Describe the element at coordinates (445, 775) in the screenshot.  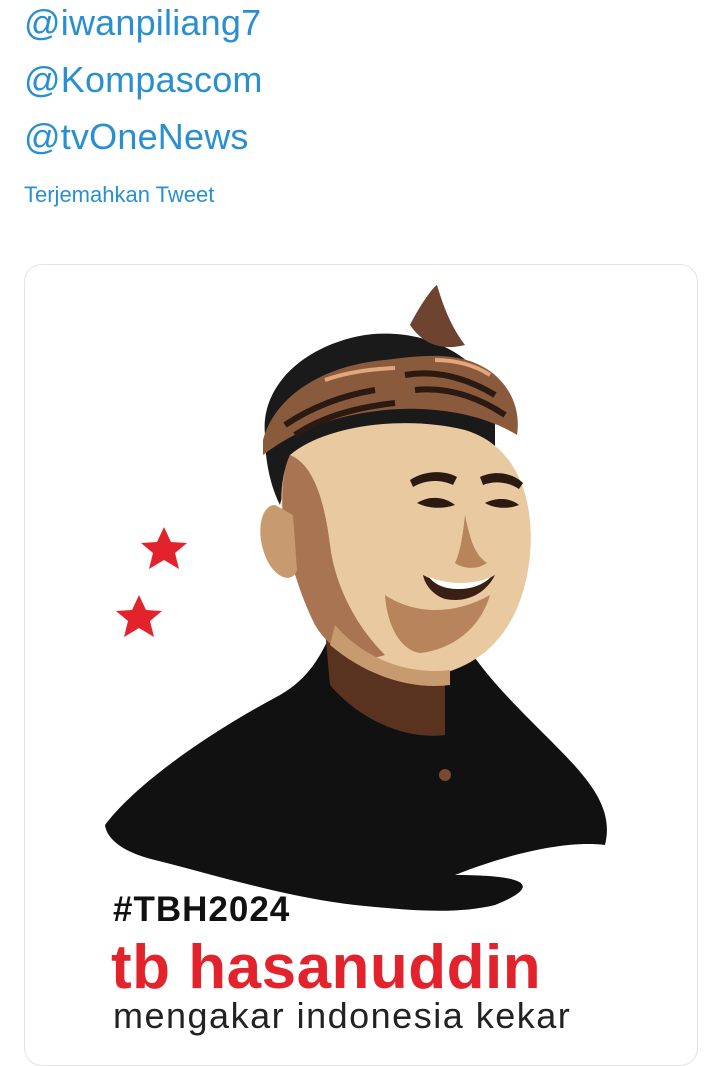
I see `jacket-button` at that location.